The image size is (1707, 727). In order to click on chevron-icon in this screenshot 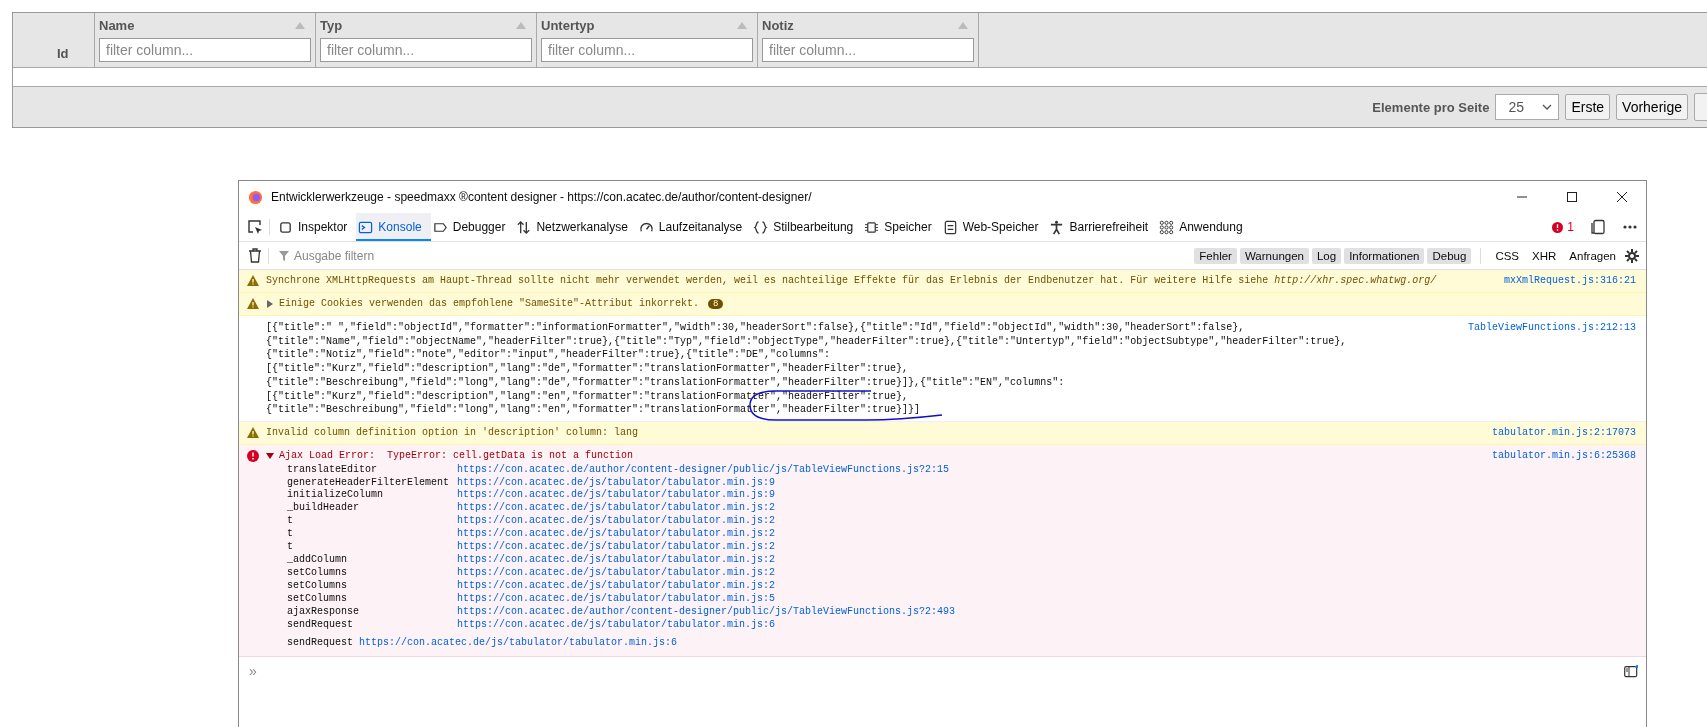, I will do `click(1547, 107)`.